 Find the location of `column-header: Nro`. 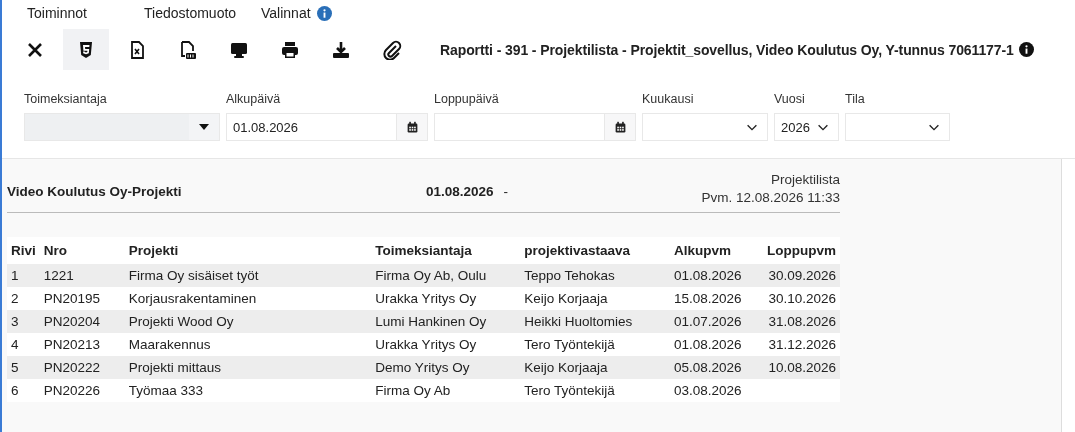

column-header: Nro is located at coordinates (82, 250).